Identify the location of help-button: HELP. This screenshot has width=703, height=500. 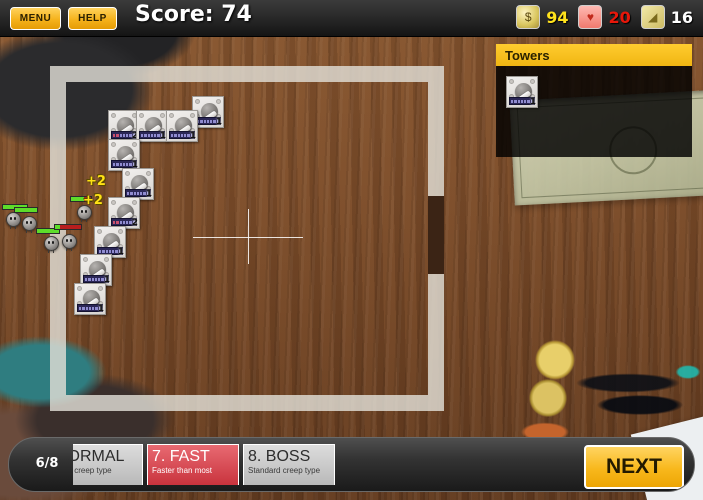
(92, 18).